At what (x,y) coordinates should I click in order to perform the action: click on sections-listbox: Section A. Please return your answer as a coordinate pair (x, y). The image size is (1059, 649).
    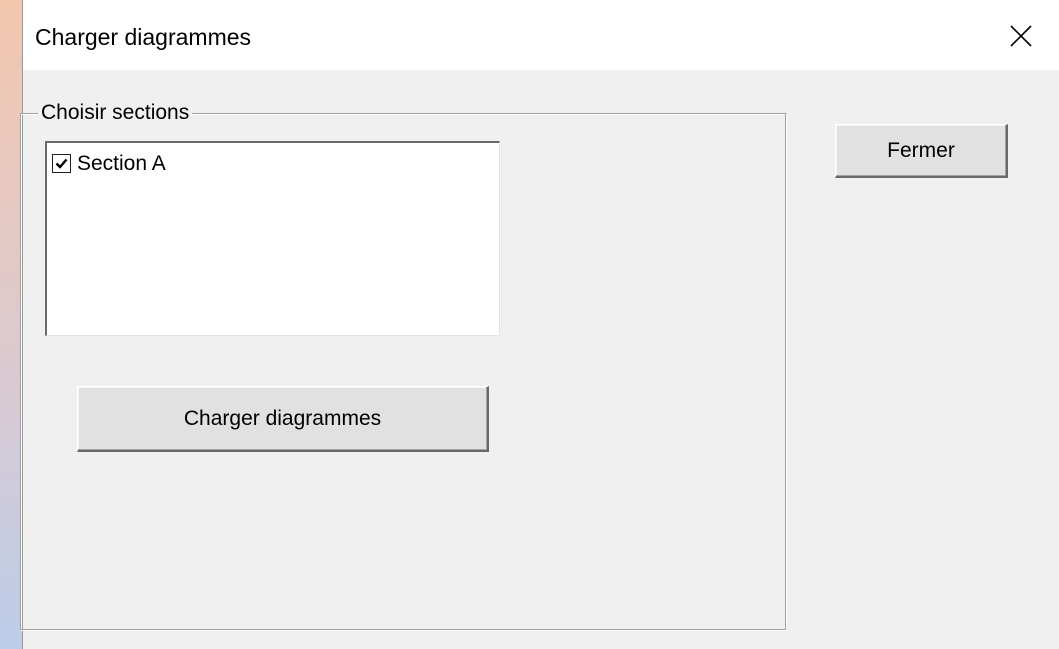
    Looking at the image, I should click on (272, 238).